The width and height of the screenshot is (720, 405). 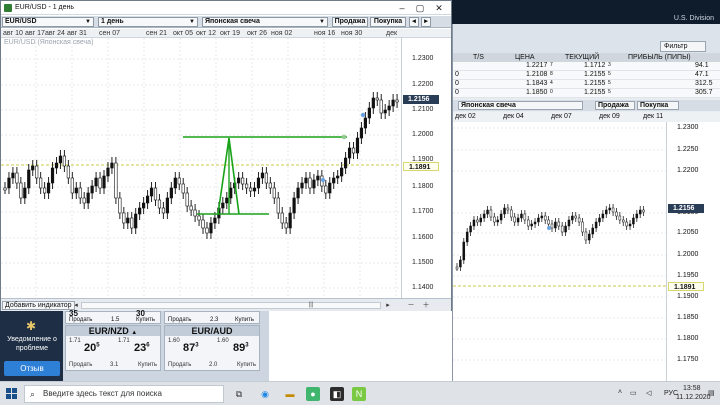 What do you see at coordinates (191, 348) in the screenshot?
I see `sell-price: 873` at bounding box center [191, 348].